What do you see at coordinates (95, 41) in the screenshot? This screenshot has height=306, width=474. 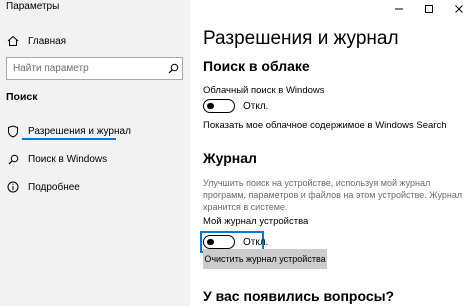 I see `sidebar-item-home: Главная` at bounding box center [95, 41].